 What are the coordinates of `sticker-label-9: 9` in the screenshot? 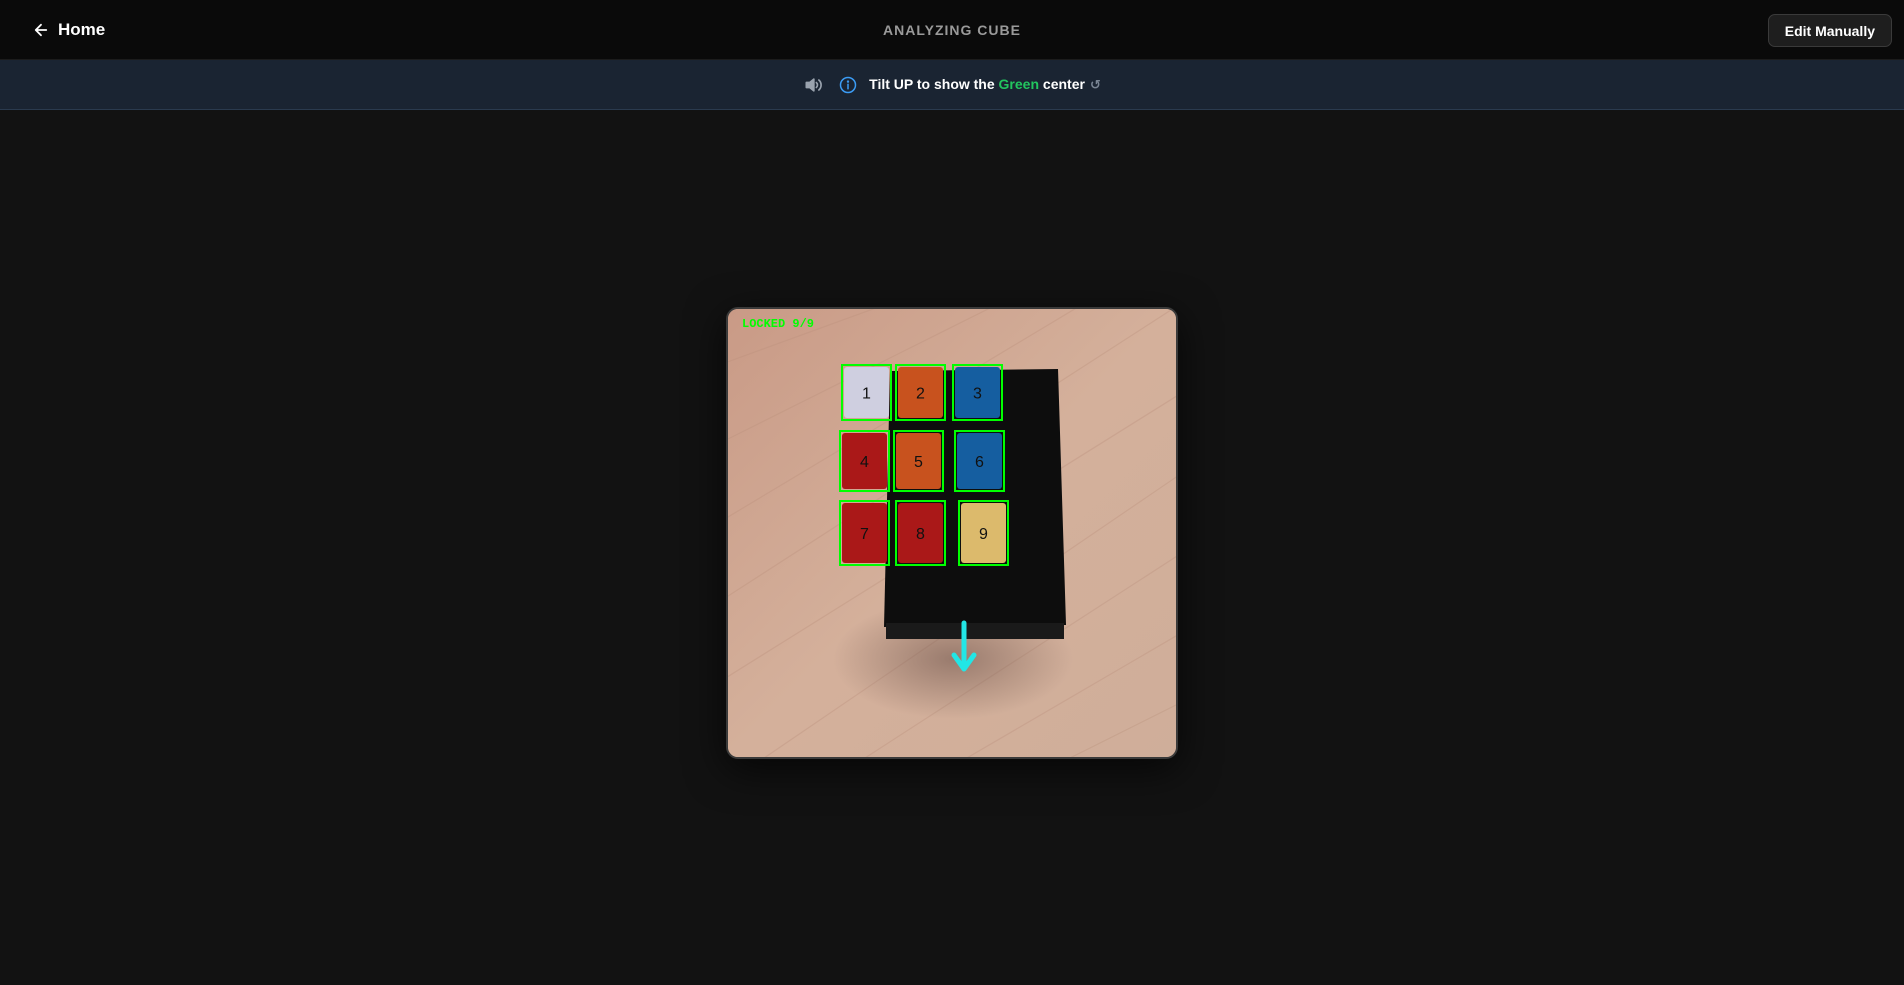 It's located at (983, 534).